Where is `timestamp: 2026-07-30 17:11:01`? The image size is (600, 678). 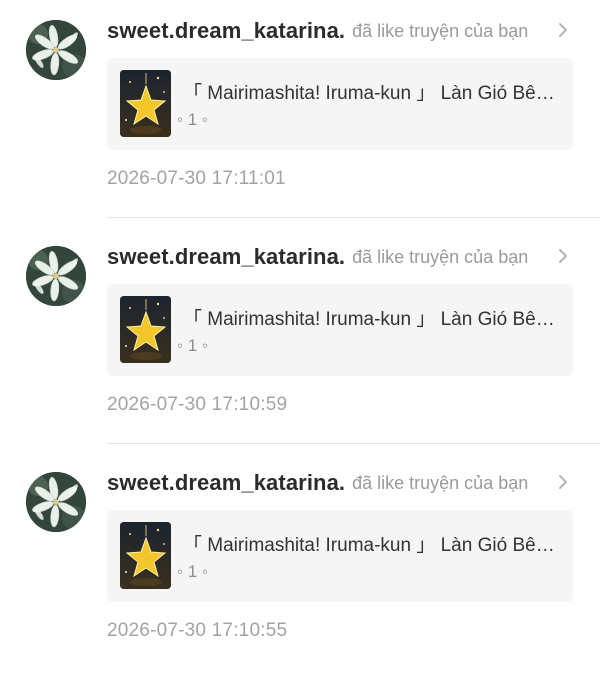 timestamp: 2026-07-30 17:11:01 is located at coordinates (196, 178).